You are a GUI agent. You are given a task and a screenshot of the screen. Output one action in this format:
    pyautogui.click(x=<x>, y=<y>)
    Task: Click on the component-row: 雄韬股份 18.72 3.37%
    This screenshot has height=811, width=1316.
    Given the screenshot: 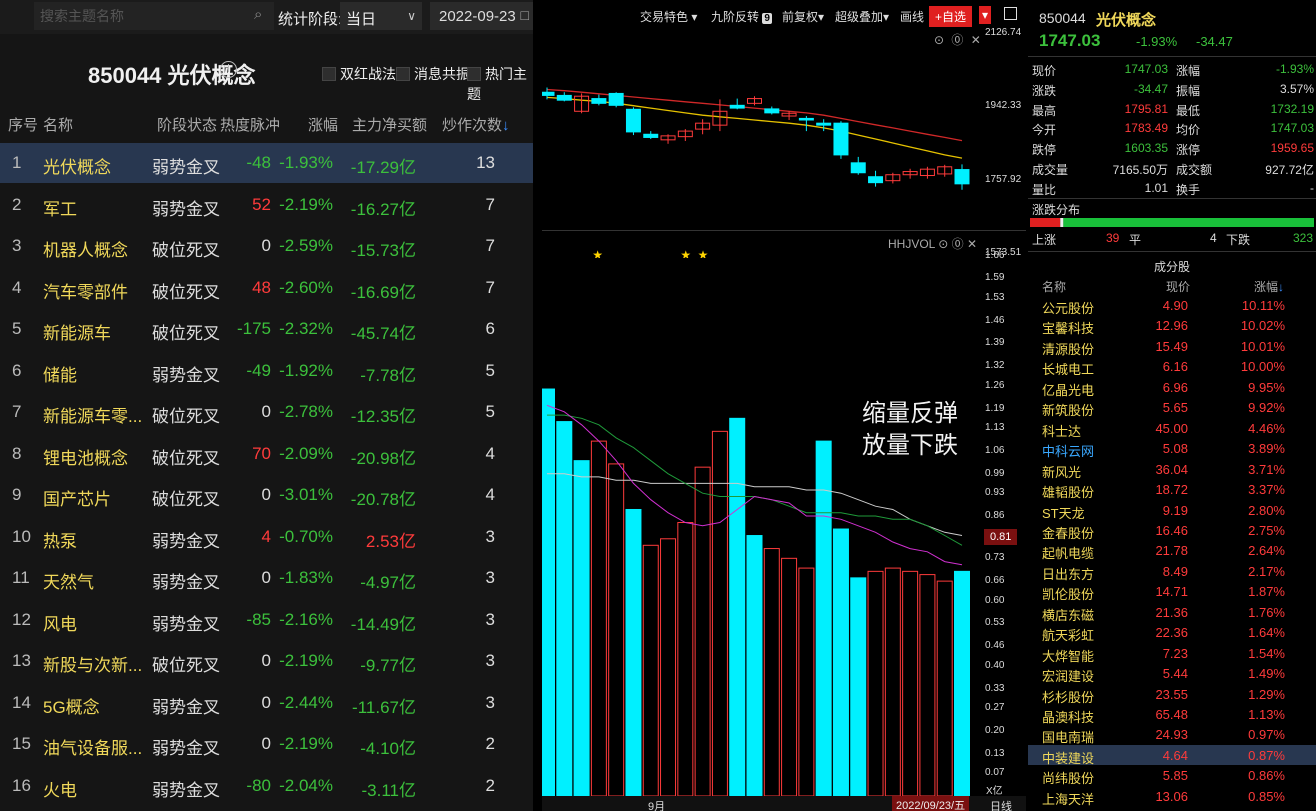 What is the action you would take?
    pyautogui.click(x=1172, y=489)
    